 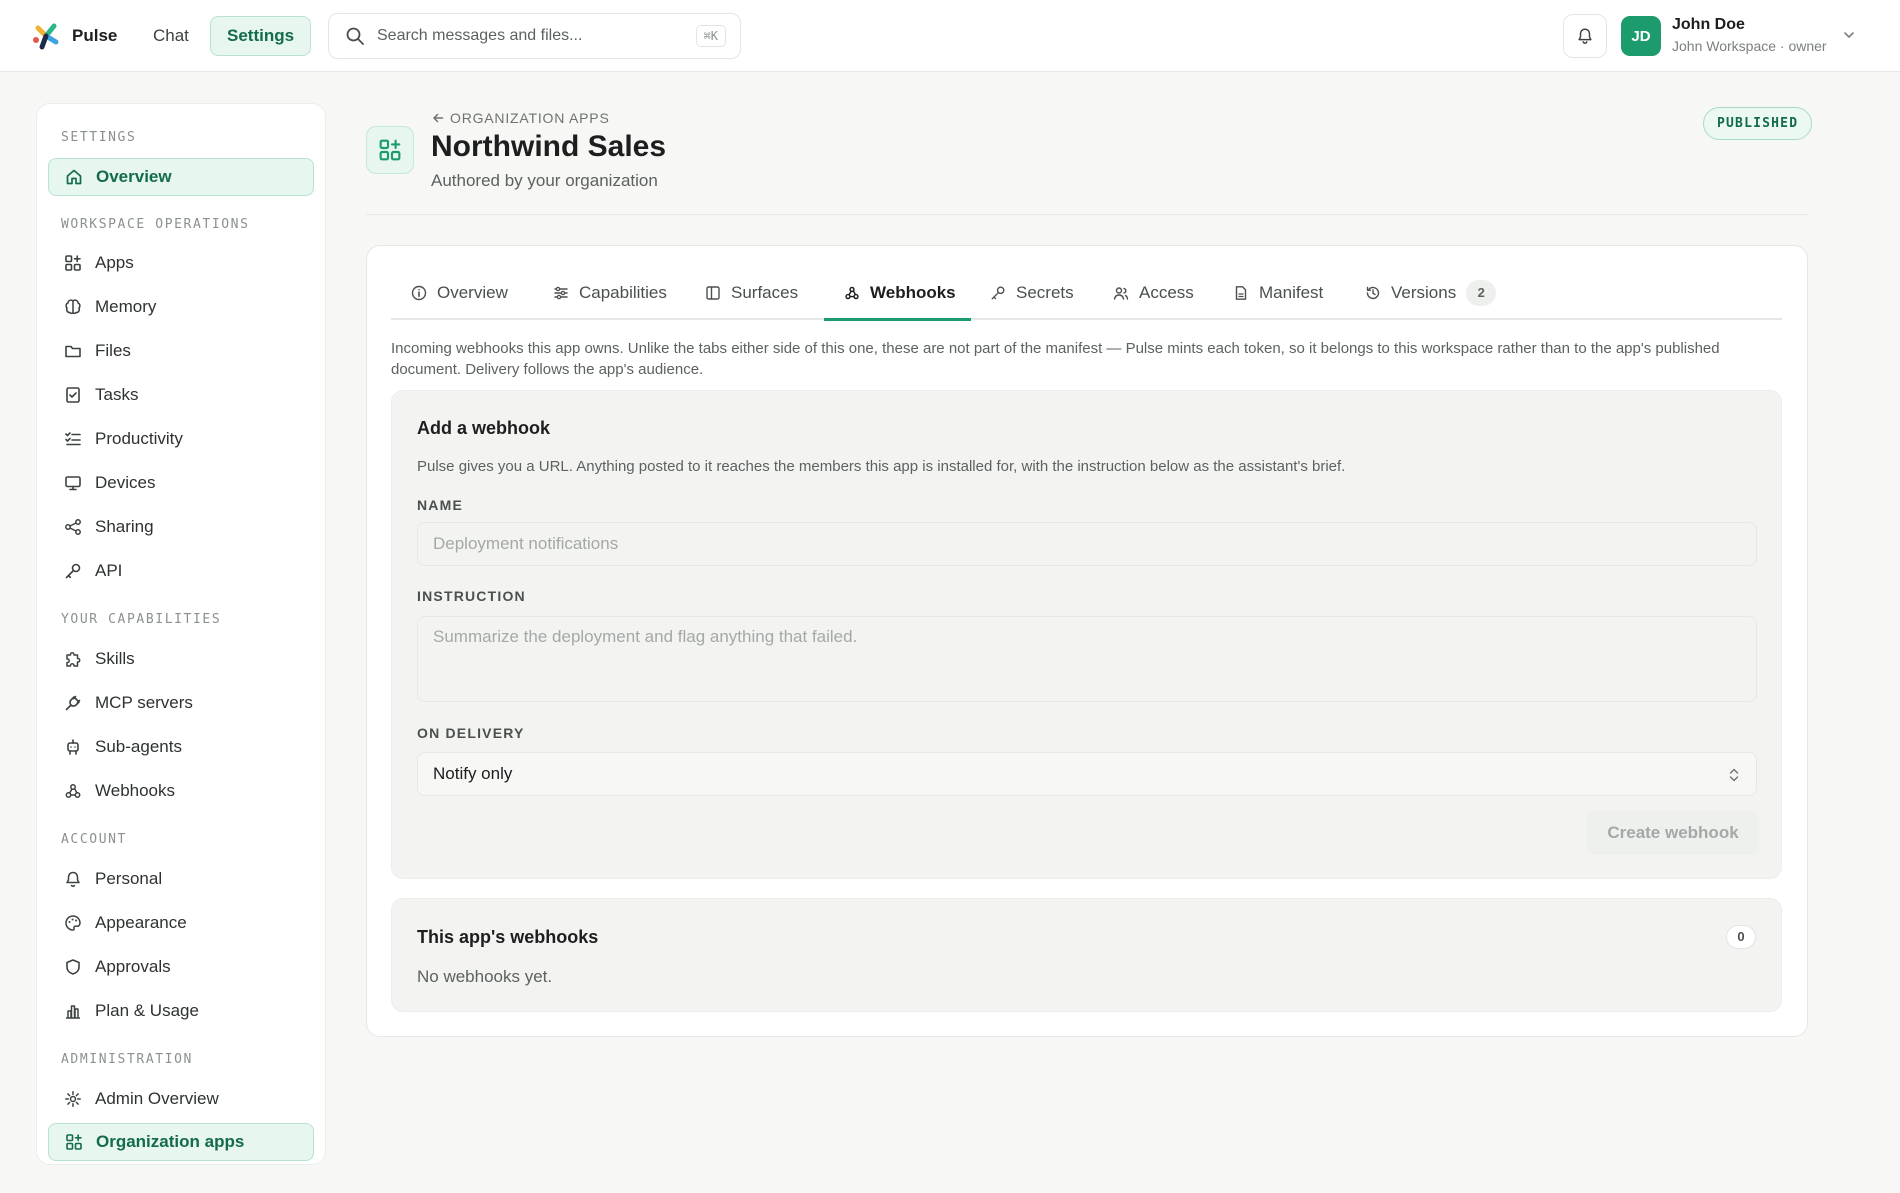 What do you see at coordinates (897, 319) in the screenshot?
I see `active-tab-indicator` at bounding box center [897, 319].